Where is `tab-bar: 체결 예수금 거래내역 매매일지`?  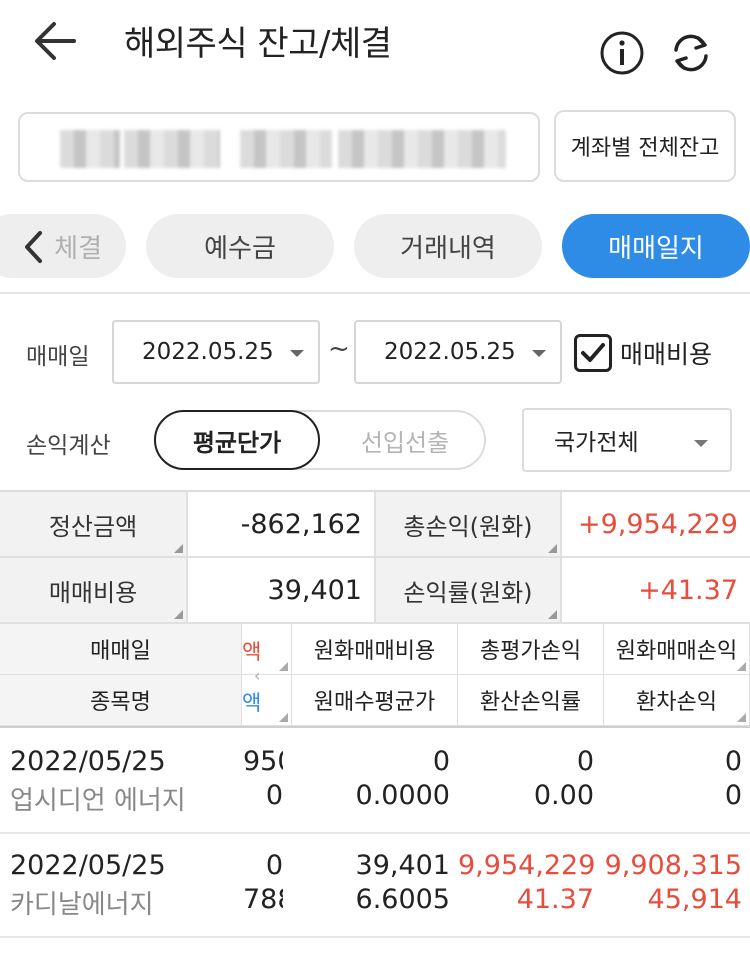 tab-bar: 체결 예수금 거래내역 매매일지 is located at coordinates (375, 247).